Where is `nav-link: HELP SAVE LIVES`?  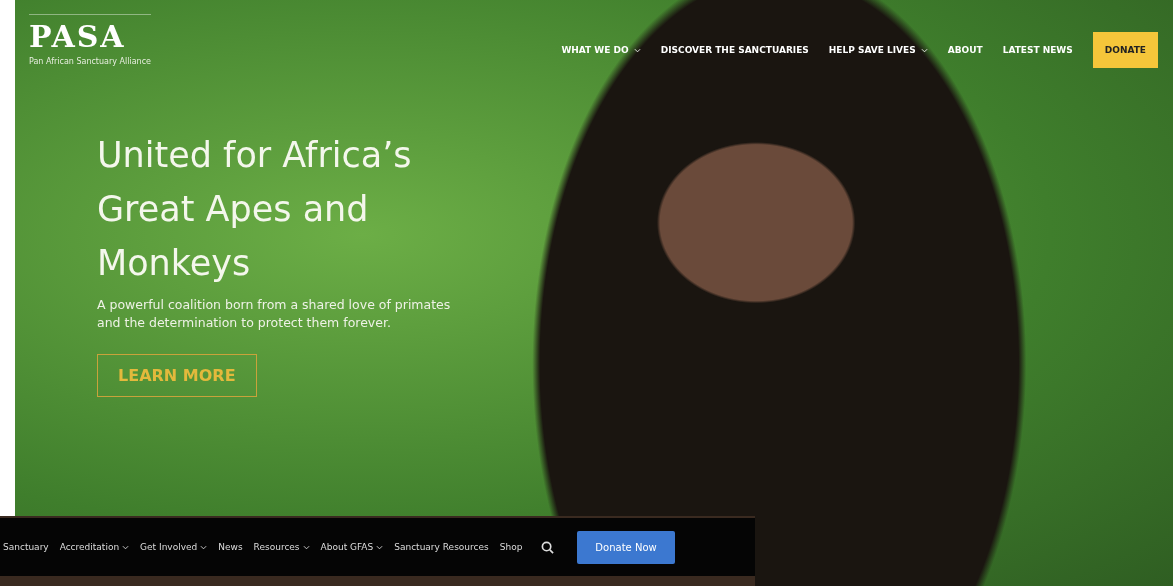
nav-link: HELP SAVE LIVES is located at coordinates (878, 50).